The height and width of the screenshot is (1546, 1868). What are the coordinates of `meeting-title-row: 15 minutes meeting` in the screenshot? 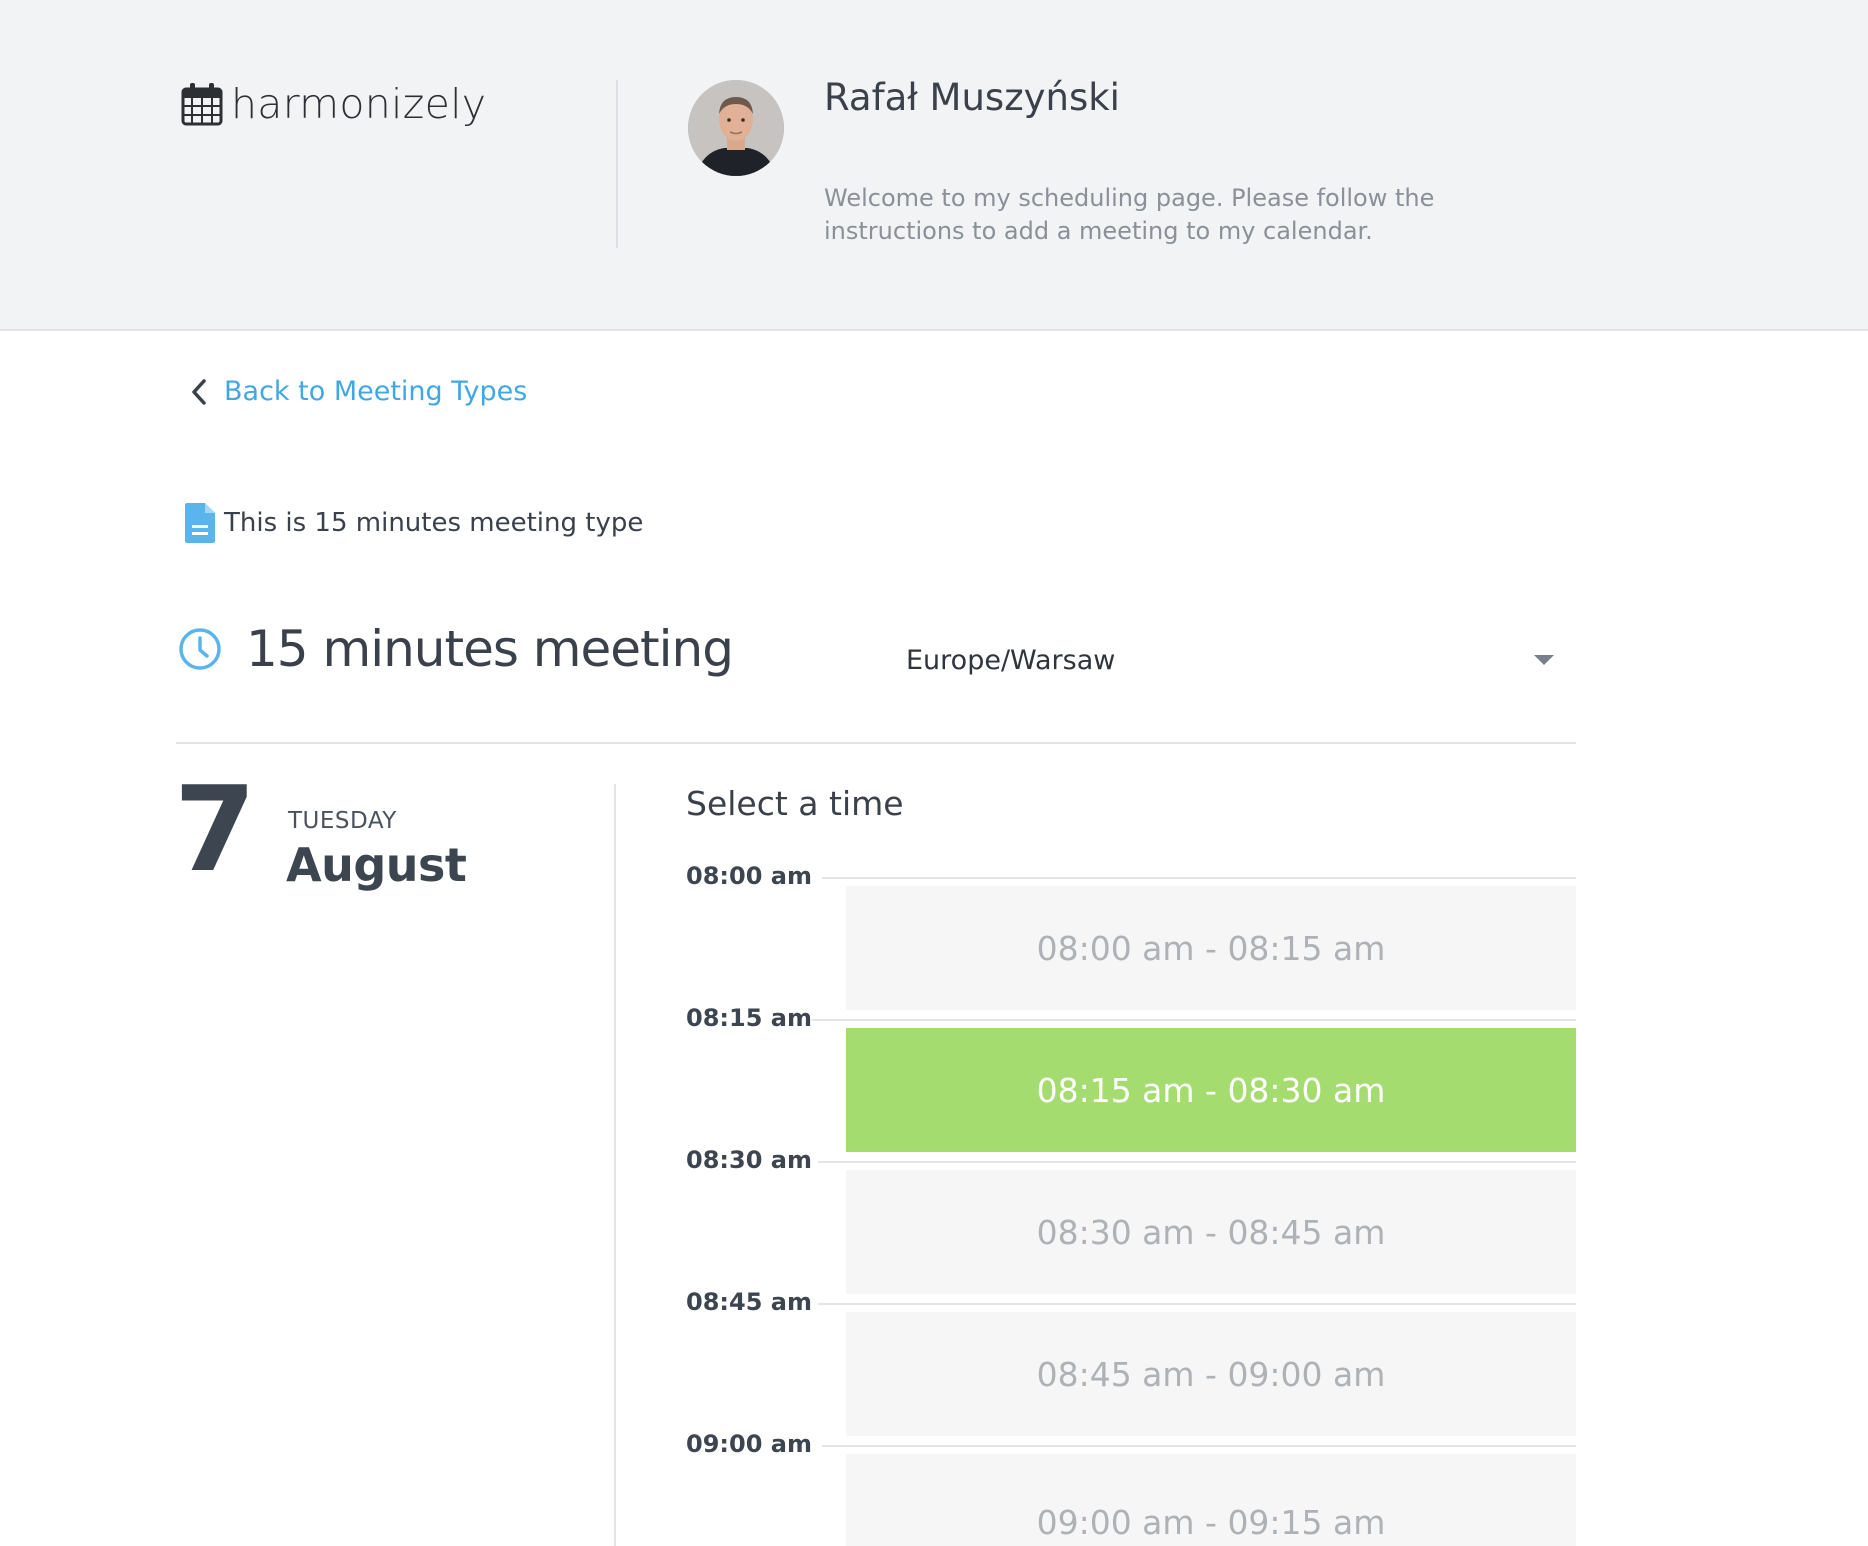 It's located at (456, 649).